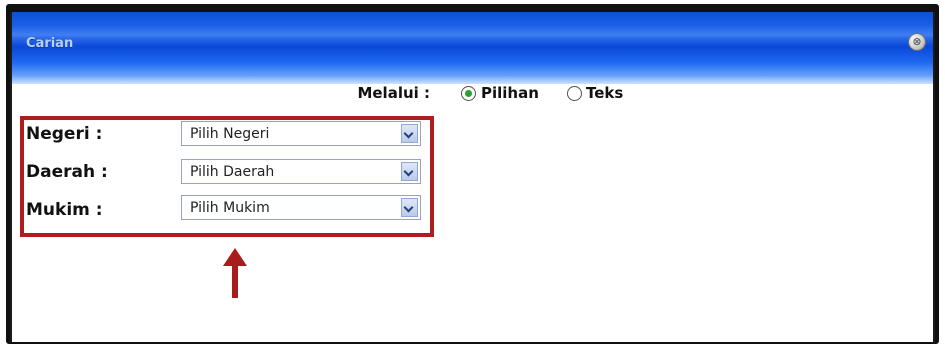 This screenshot has width=945, height=349. I want to click on negeri-select-value: Pilih Negeri, so click(230, 134).